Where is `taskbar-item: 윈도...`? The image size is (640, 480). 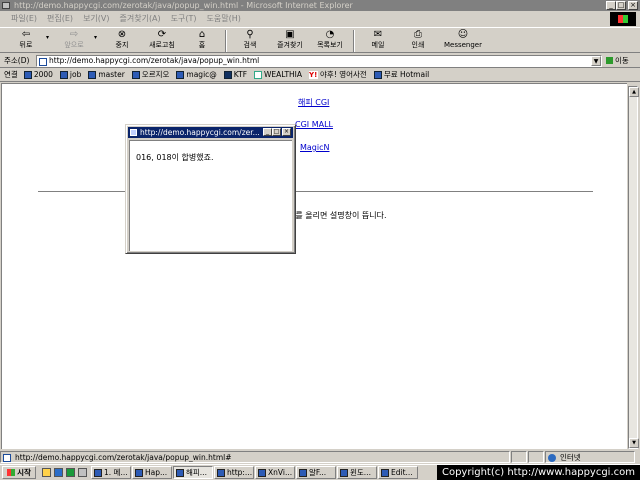 taskbar-item: 윈도... is located at coordinates (357, 472).